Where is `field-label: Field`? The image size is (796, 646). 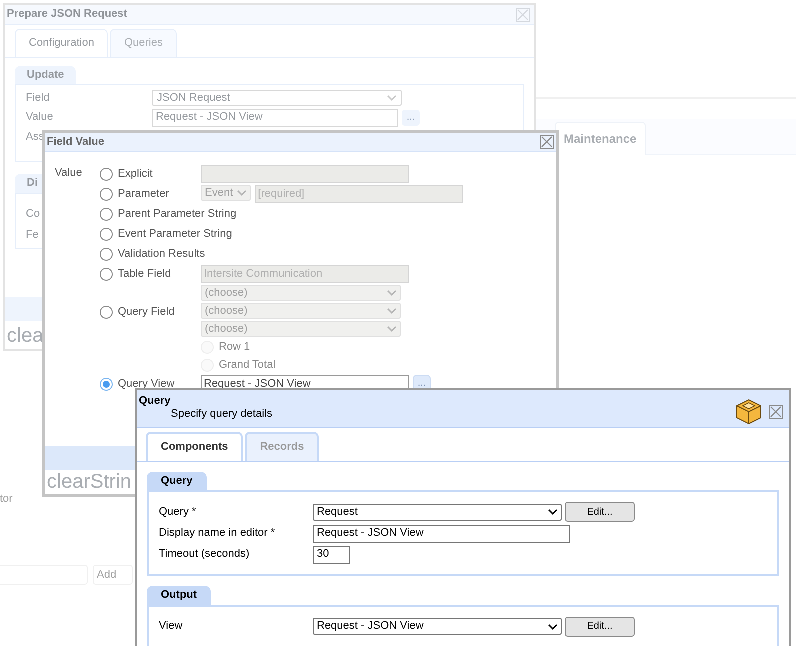 field-label: Field is located at coordinates (38, 98).